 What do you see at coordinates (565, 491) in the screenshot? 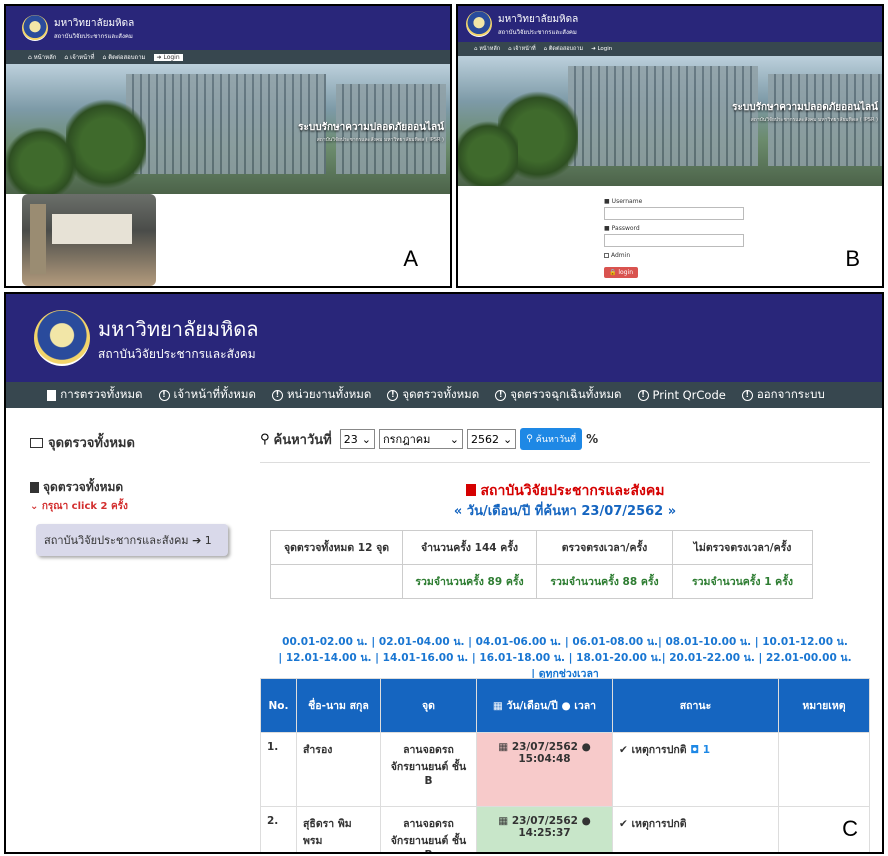
I see `org-title: สถาบันวิจัยประชากรและสังคม` at bounding box center [565, 491].